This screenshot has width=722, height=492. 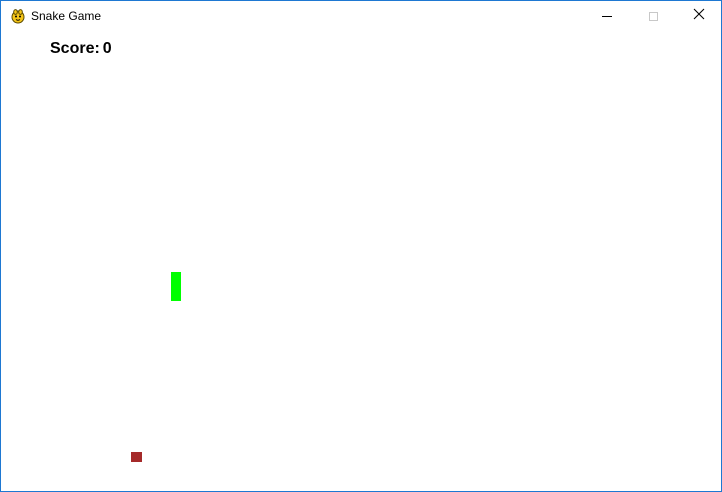 I want to click on maximize-icon, so click(x=653, y=16).